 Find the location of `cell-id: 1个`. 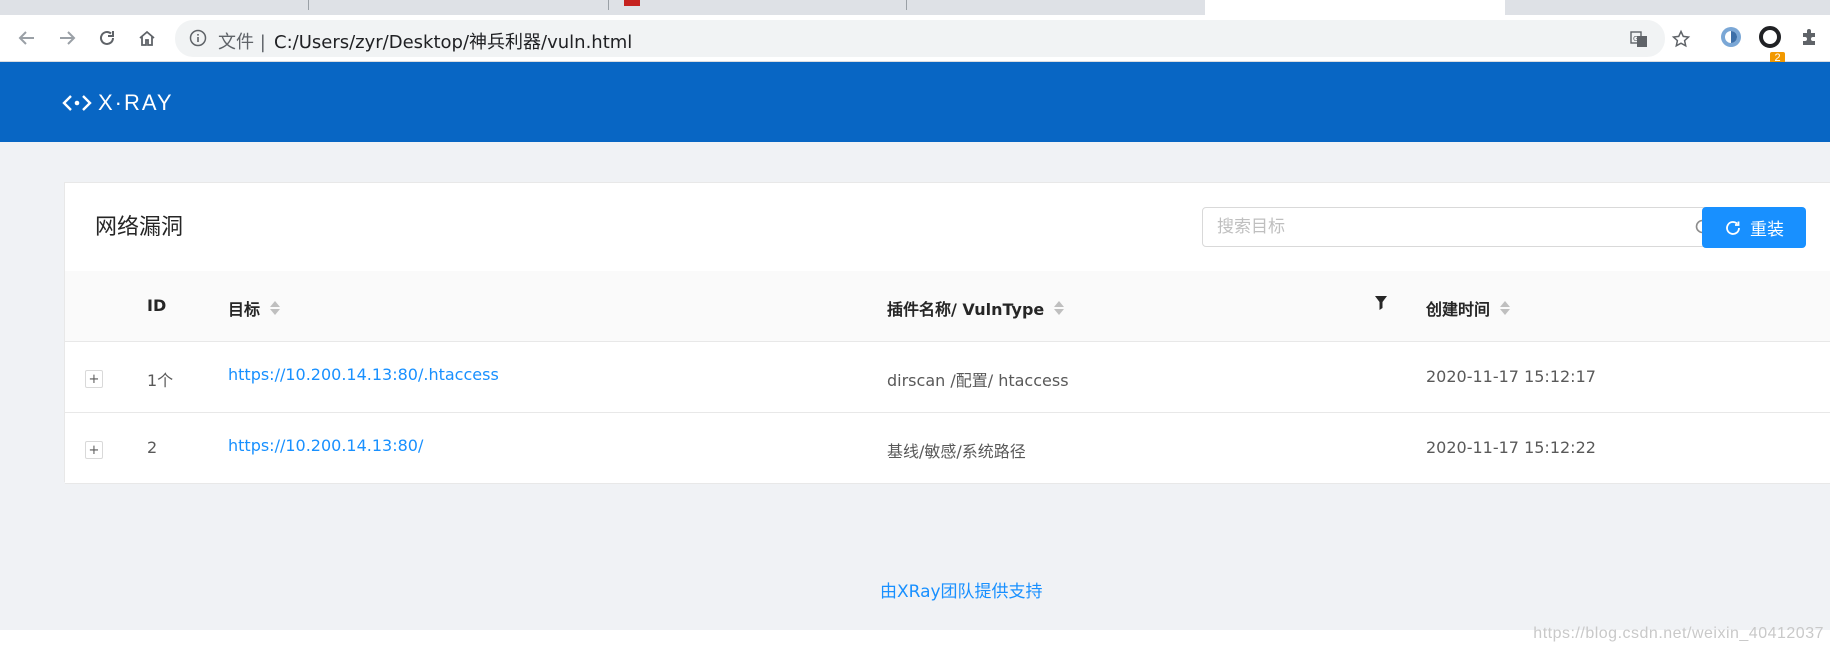

cell-id: 1个 is located at coordinates (160, 380).